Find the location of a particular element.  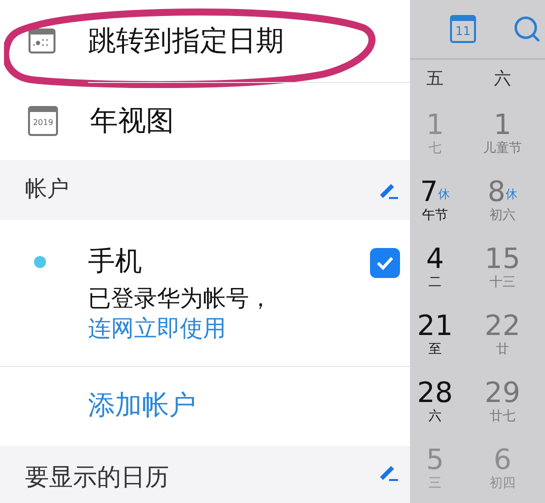

day-cell: 28 六 is located at coordinates (435, 401).